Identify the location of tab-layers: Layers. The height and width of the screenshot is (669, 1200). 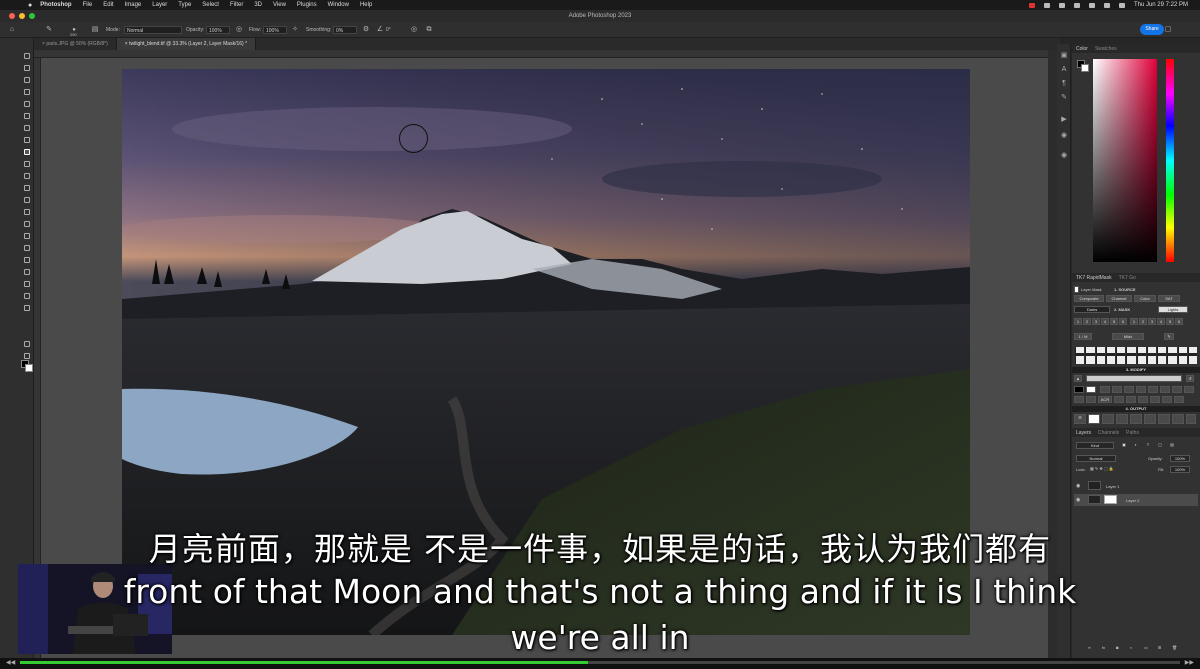
(1083, 433).